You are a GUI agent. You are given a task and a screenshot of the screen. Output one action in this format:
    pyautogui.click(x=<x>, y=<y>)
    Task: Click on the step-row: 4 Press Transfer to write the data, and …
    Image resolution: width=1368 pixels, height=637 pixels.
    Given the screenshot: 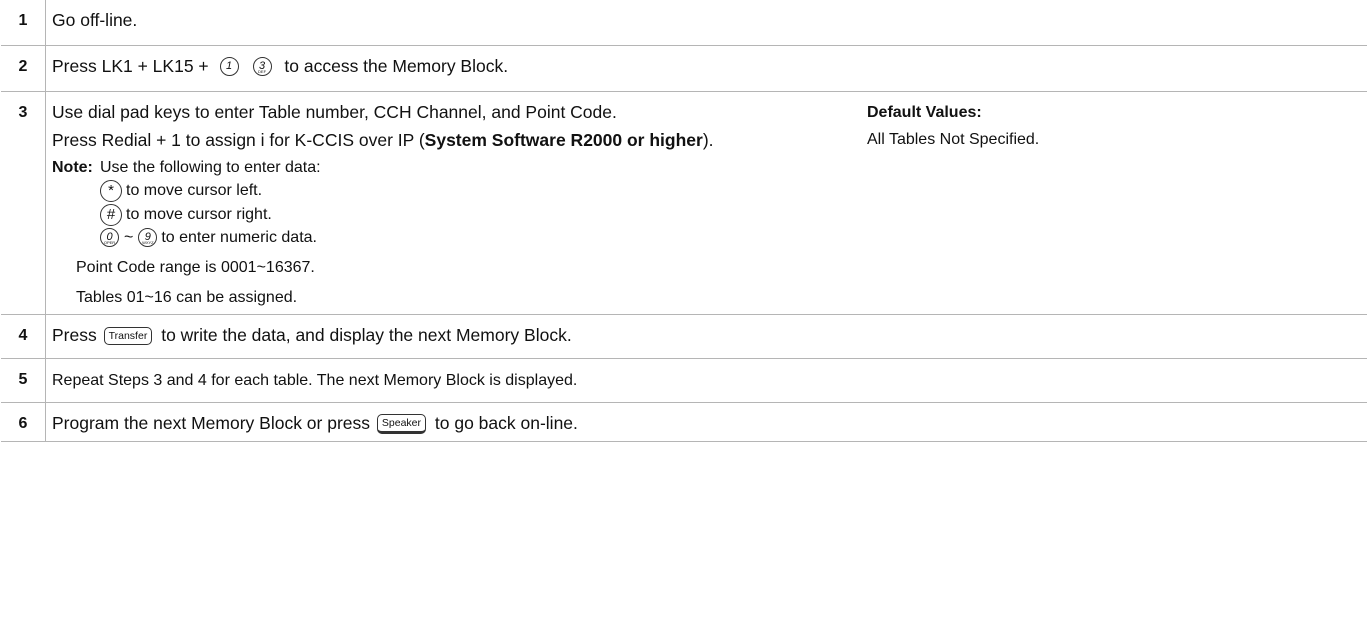 What is the action you would take?
    pyautogui.click(x=684, y=336)
    